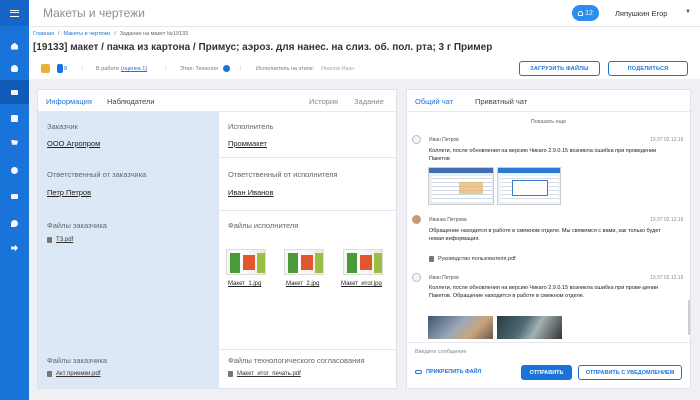  I want to click on cart-icon, so click(14, 142).